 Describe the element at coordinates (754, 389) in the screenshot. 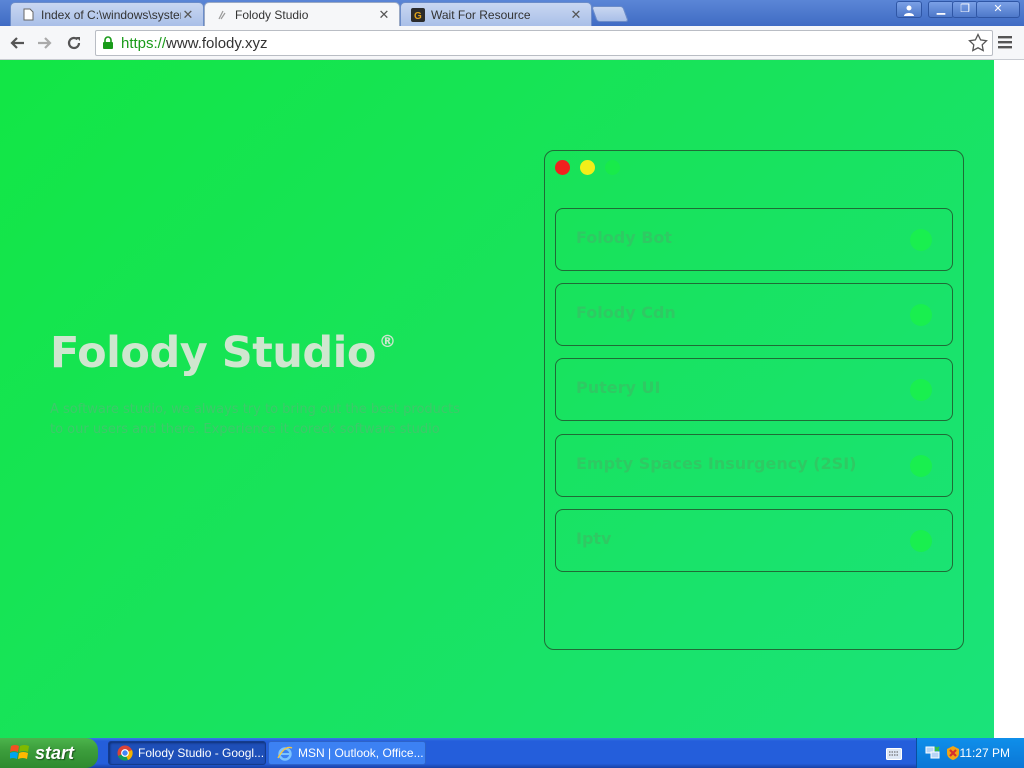

I see `product-item-putery-ui: Putery UI` at that location.